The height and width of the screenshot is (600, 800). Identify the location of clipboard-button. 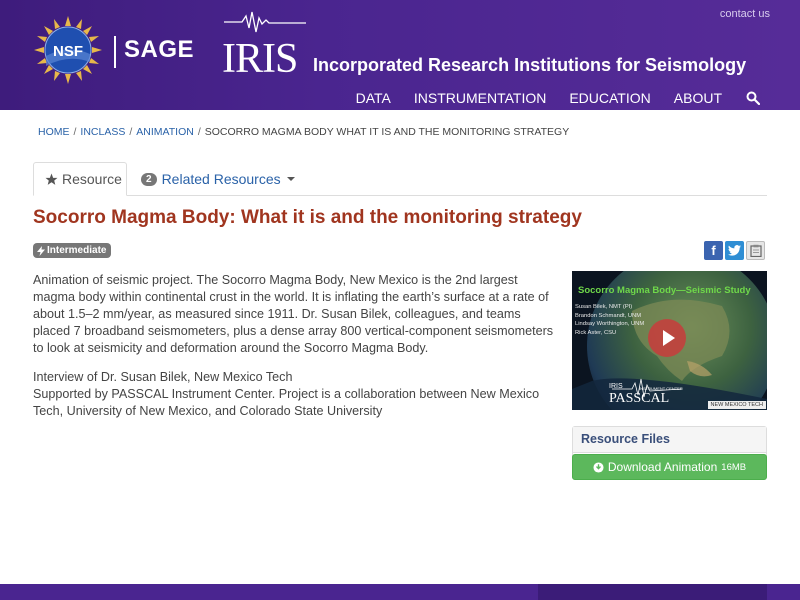
(755, 250).